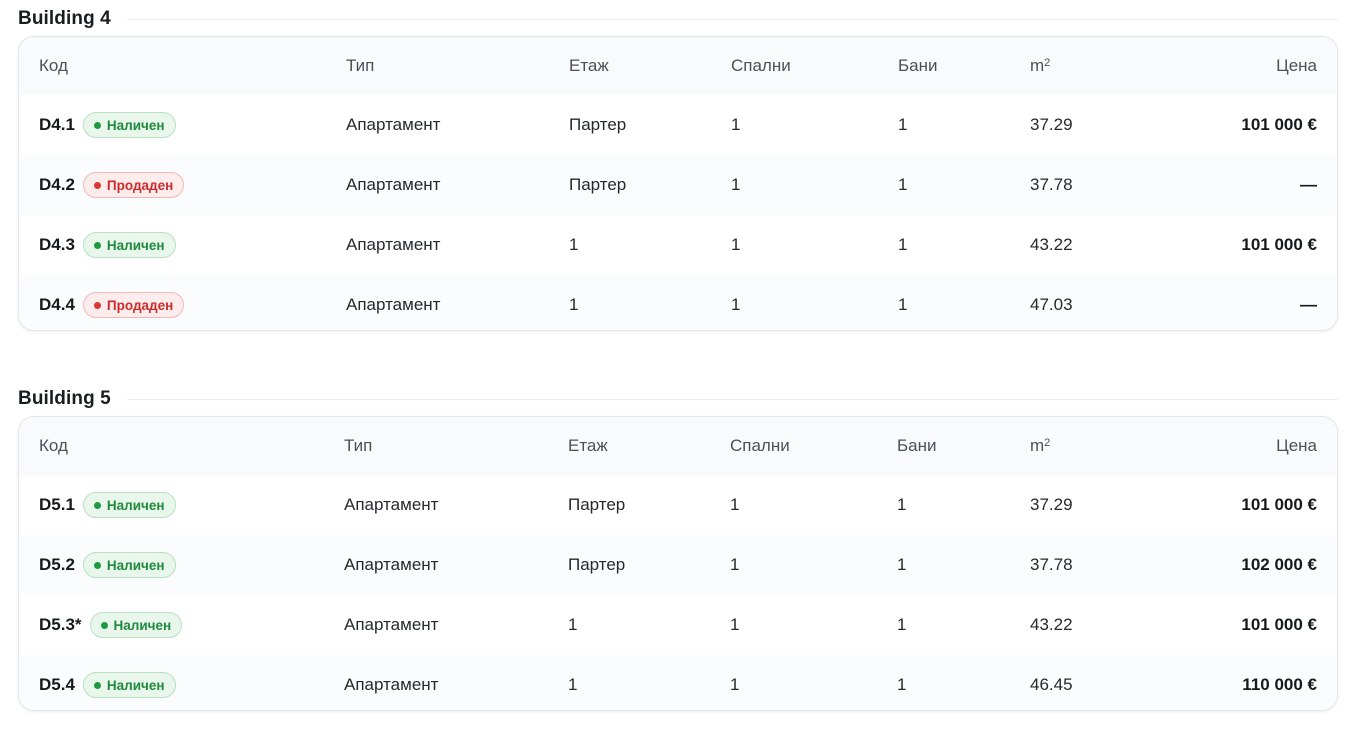 The image size is (1356, 737). I want to click on unit-code-cell: D5.2 Наличен, so click(107, 565).